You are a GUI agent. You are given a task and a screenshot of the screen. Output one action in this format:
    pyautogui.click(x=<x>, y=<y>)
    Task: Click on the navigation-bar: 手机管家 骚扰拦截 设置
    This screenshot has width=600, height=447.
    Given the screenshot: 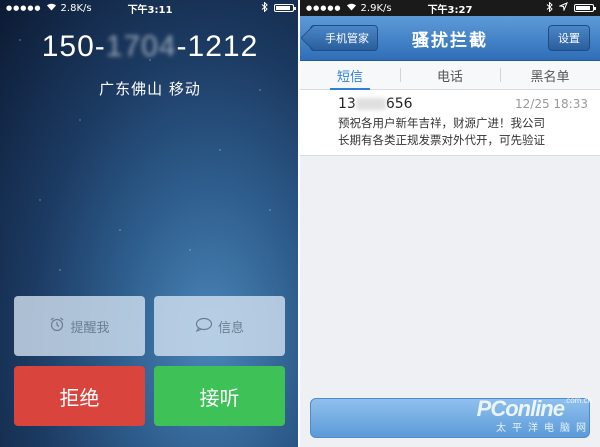 What is the action you would take?
    pyautogui.click(x=450, y=38)
    